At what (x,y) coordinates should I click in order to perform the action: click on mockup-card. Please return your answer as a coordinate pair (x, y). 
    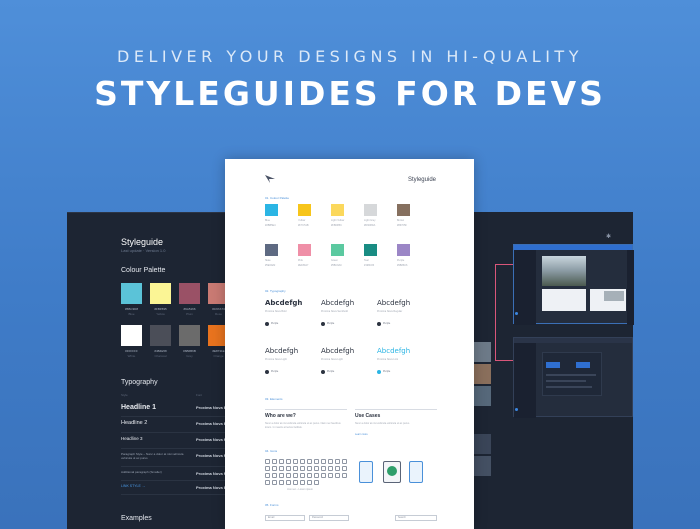
    Looking at the image, I should click on (564, 300).